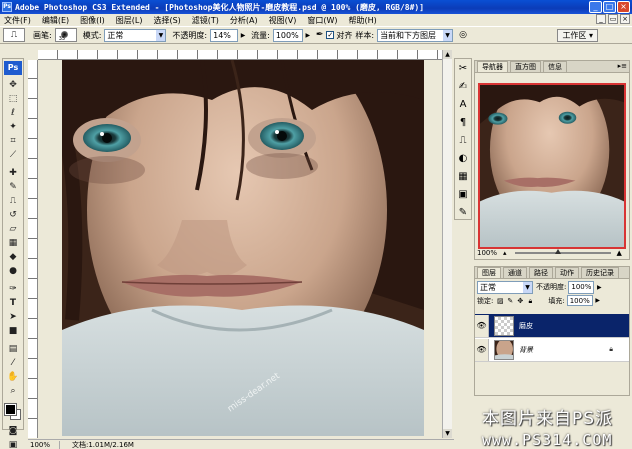 This screenshot has width=632, height=449. What do you see at coordinates (623, 7) in the screenshot?
I see `close-button: ×` at bounding box center [623, 7].